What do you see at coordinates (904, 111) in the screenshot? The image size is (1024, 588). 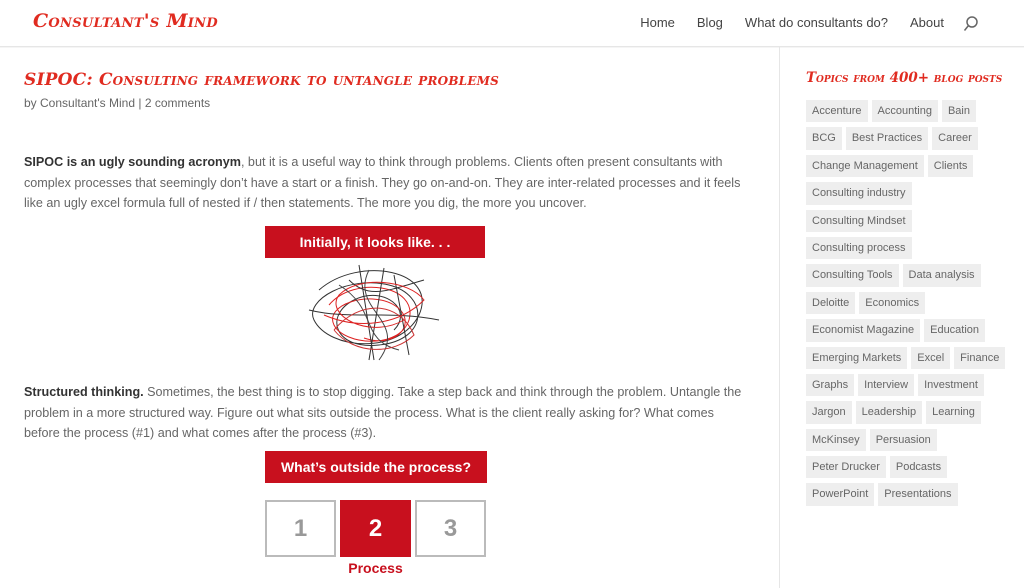 I see `tag-accounting: Accounting` at bounding box center [904, 111].